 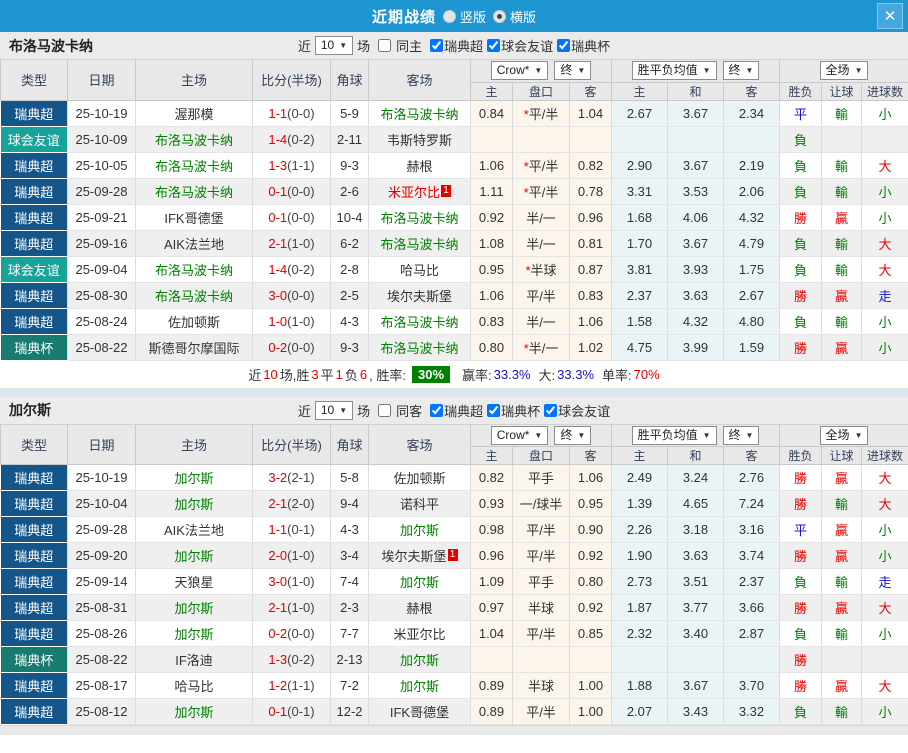 I want to click on same-venue-label: 同客, so click(x=409, y=411).